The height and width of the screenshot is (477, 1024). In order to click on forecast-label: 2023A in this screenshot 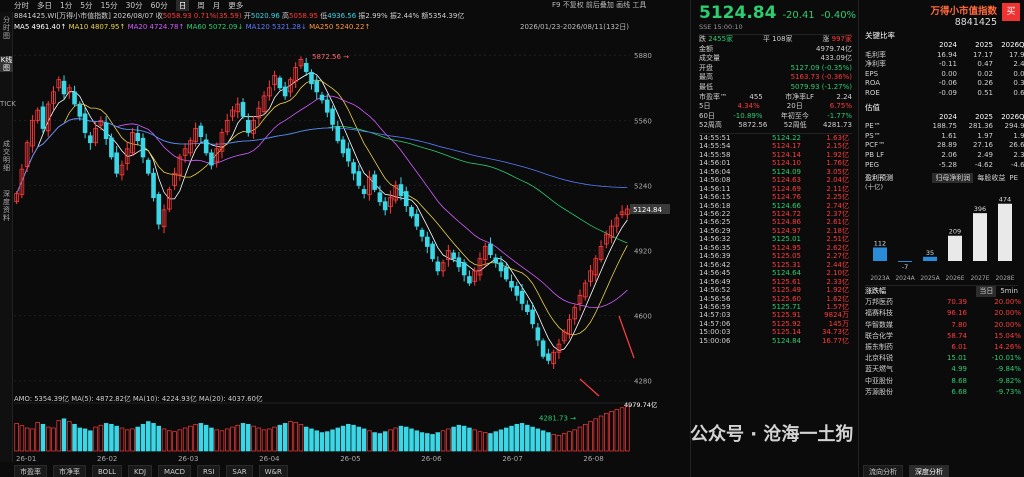, I will do `click(880, 278)`.